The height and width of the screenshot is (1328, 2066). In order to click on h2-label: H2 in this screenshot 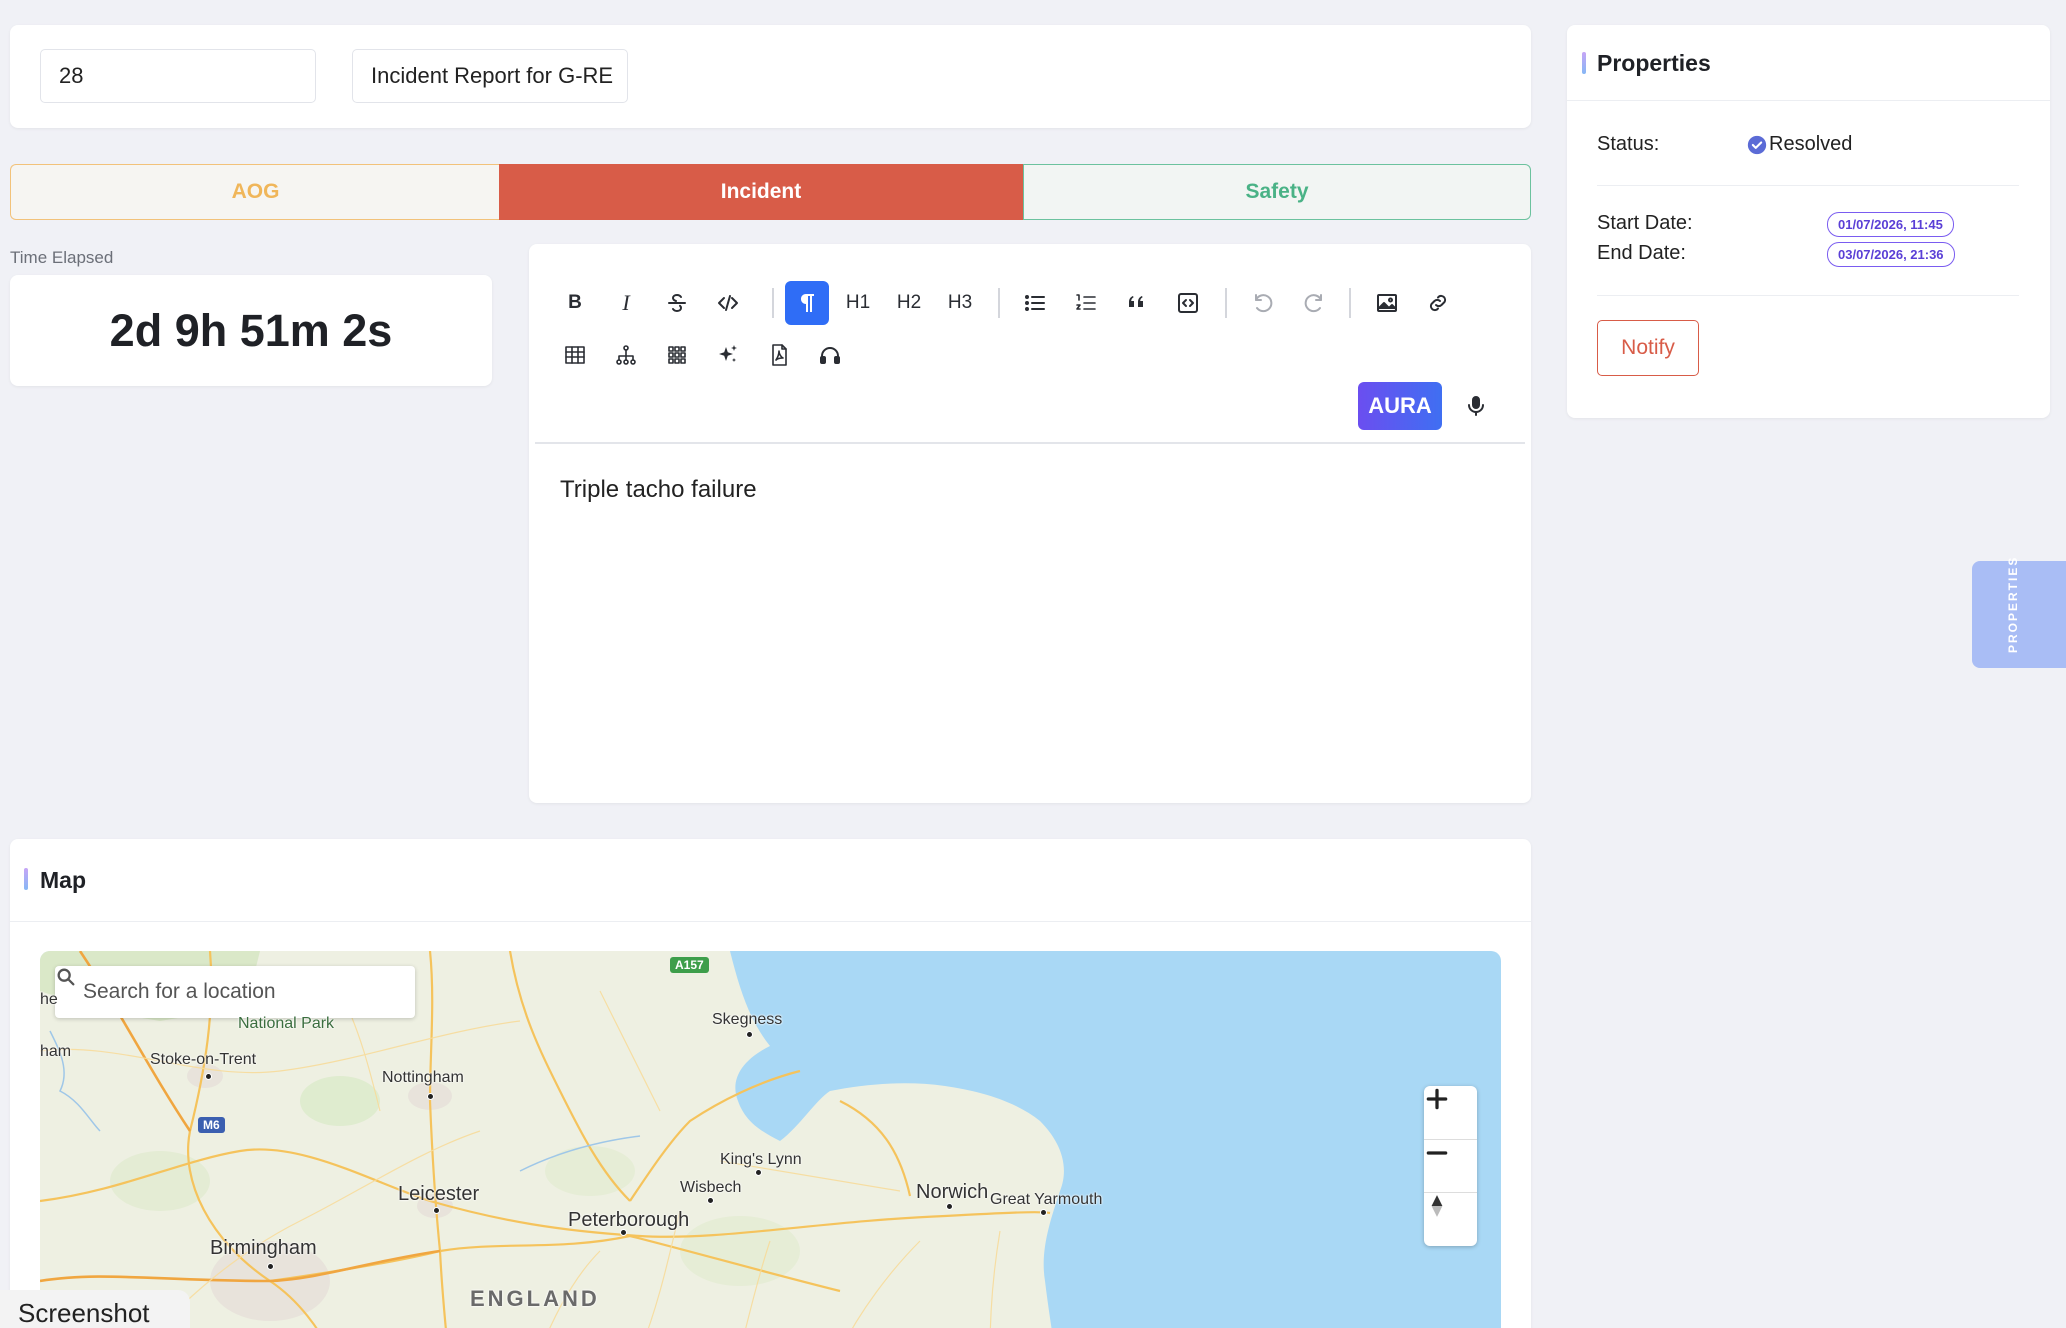, I will do `click(909, 302)`.